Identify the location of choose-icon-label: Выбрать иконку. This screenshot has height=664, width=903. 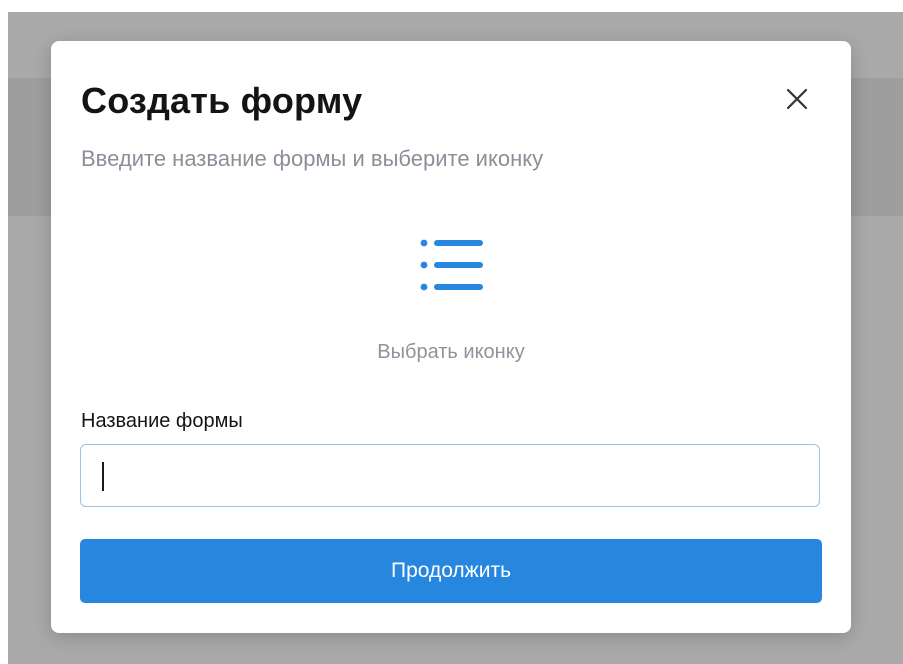
(451, 352).